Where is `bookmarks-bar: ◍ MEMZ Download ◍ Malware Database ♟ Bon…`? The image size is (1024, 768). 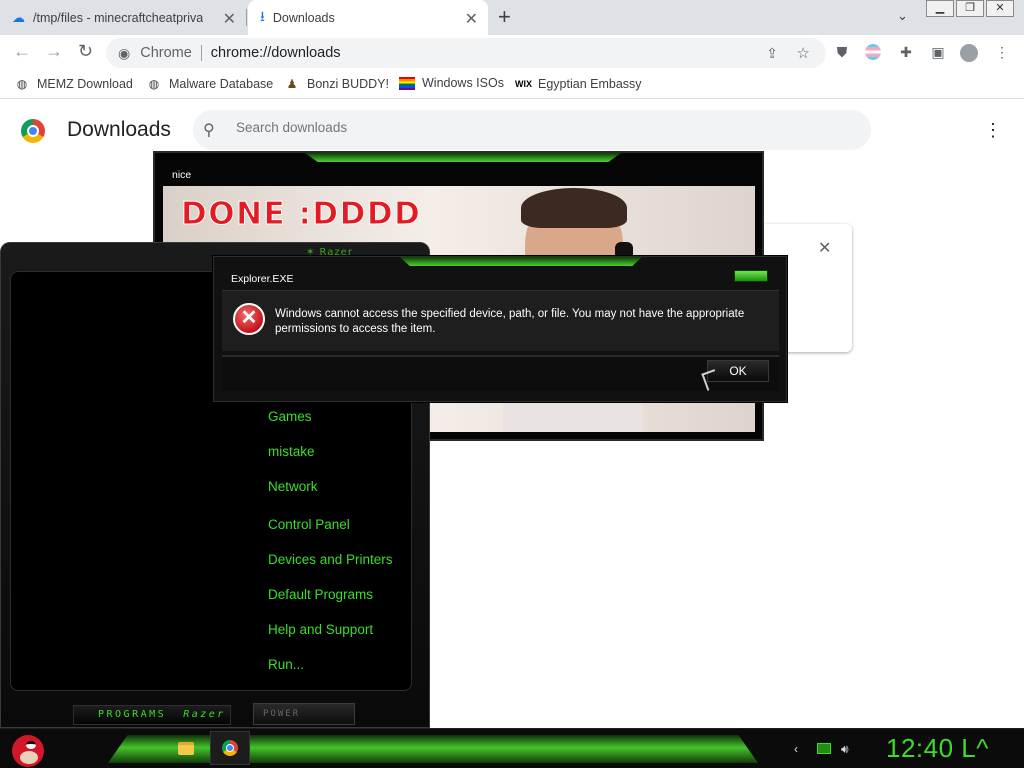 bookmarks-bar: ◍ MEMZ Download ◍ Malware Database ♟ Bon… is located at coordinates (512, 85).